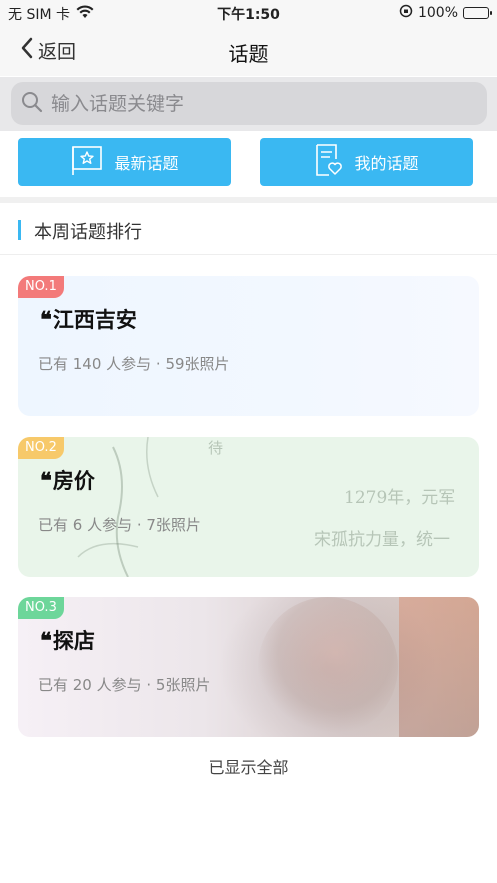 This screenshot has height=883, width=497. I want to click on action-row: 最新话题 我的话题, so click(248, 165).